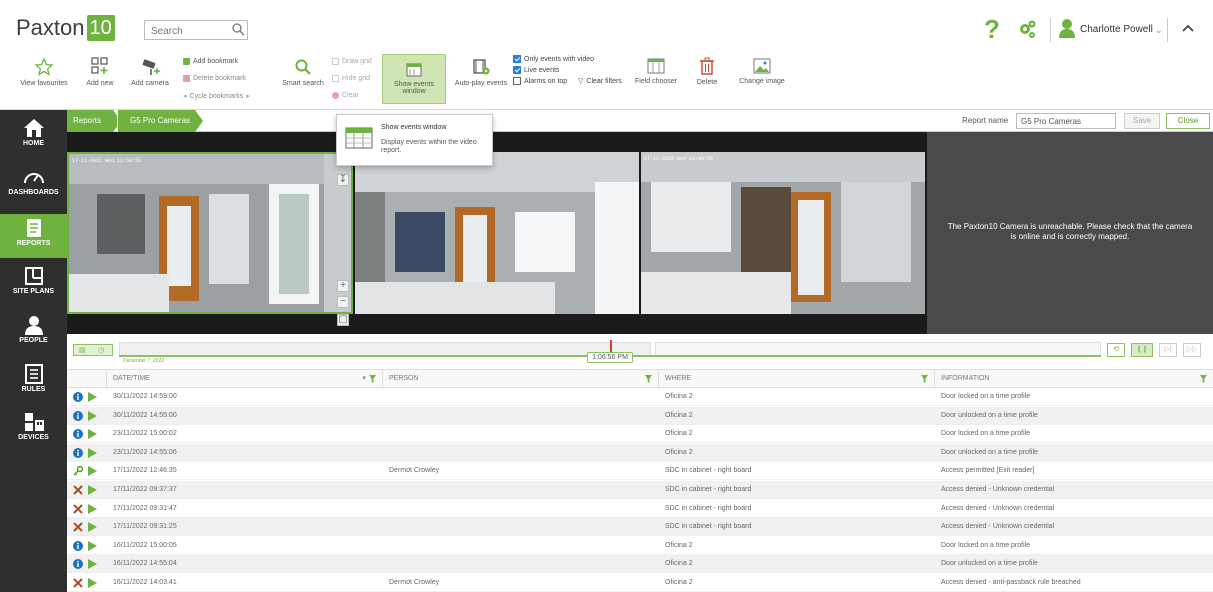 The image size is (1213, 592). I want to click on auto-play-events-button: Auto-play events, so click(481, 72).